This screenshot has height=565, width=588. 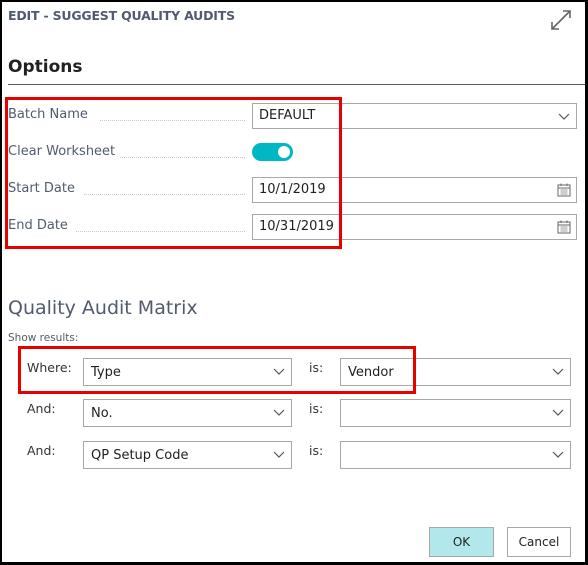 I want to click on matrix-section-title: Quality Audit Matrix, so click(x=103, y=308).